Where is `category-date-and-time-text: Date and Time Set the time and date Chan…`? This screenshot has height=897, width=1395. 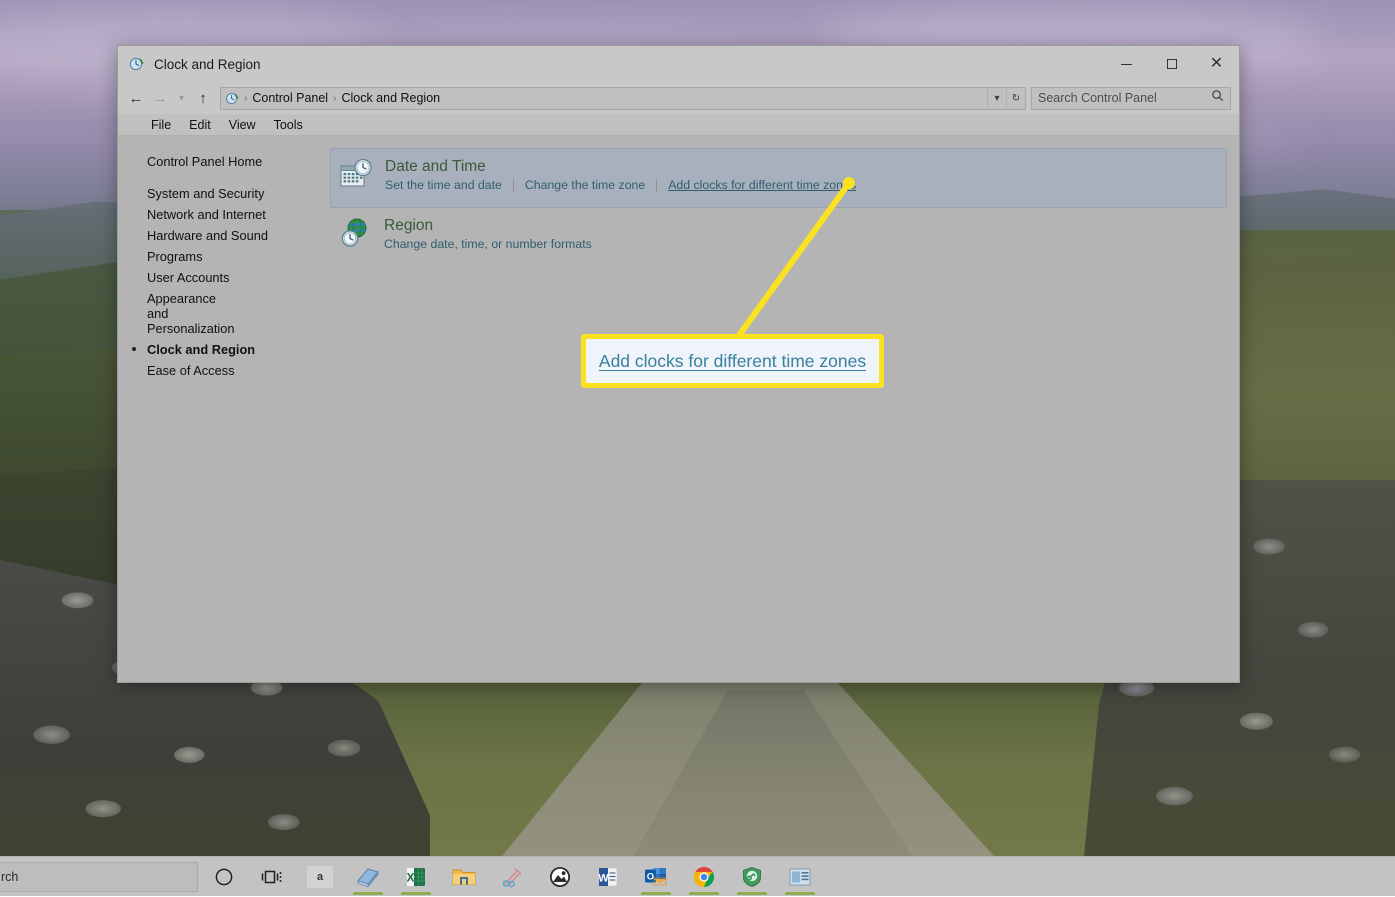 category-date-and-time-text: Date and Time Set the time and date Chan… is located at coordinates (617, 174).